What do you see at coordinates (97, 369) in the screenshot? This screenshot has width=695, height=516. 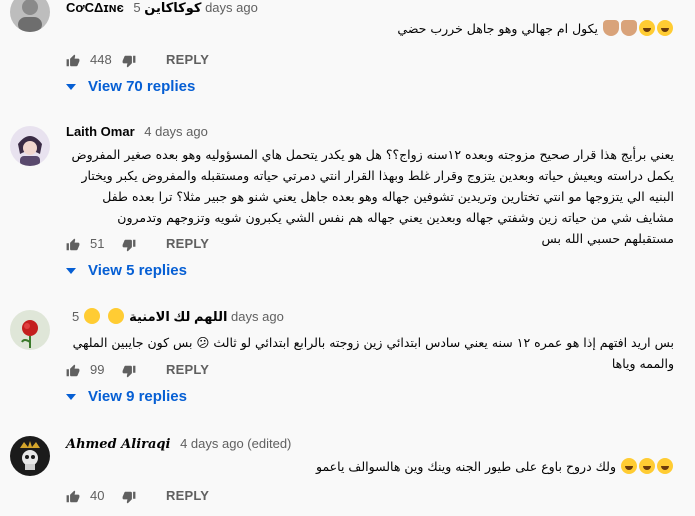 I see `like-count: 99` at bounding box center [97, 369].